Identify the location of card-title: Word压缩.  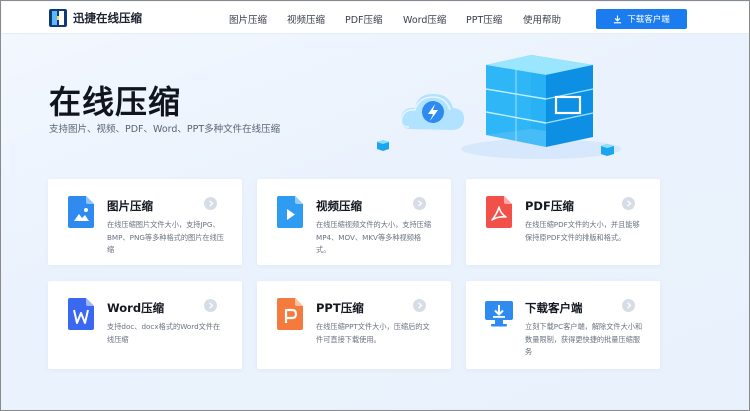
(136, 308).